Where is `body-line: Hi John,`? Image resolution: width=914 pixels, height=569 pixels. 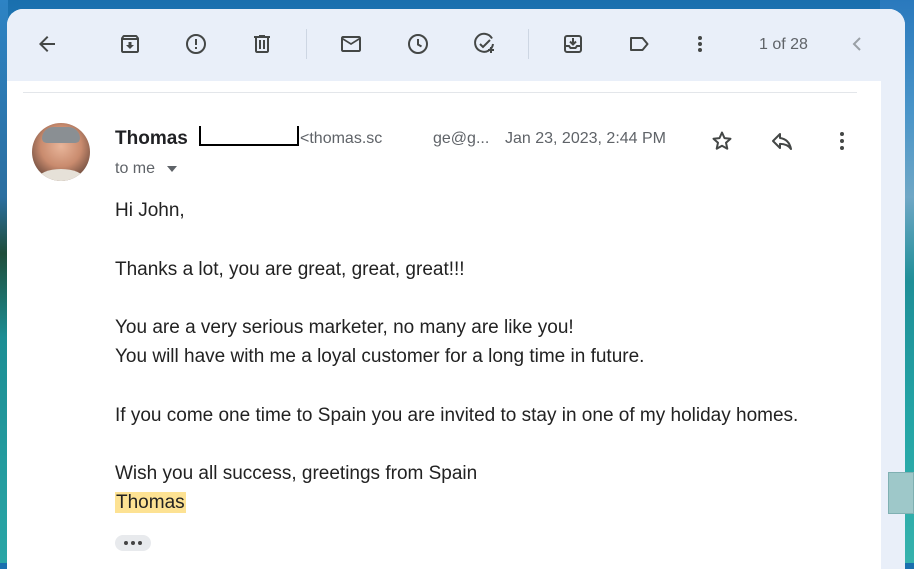 body-line: Hi John, is located at coordinates (150, 210).